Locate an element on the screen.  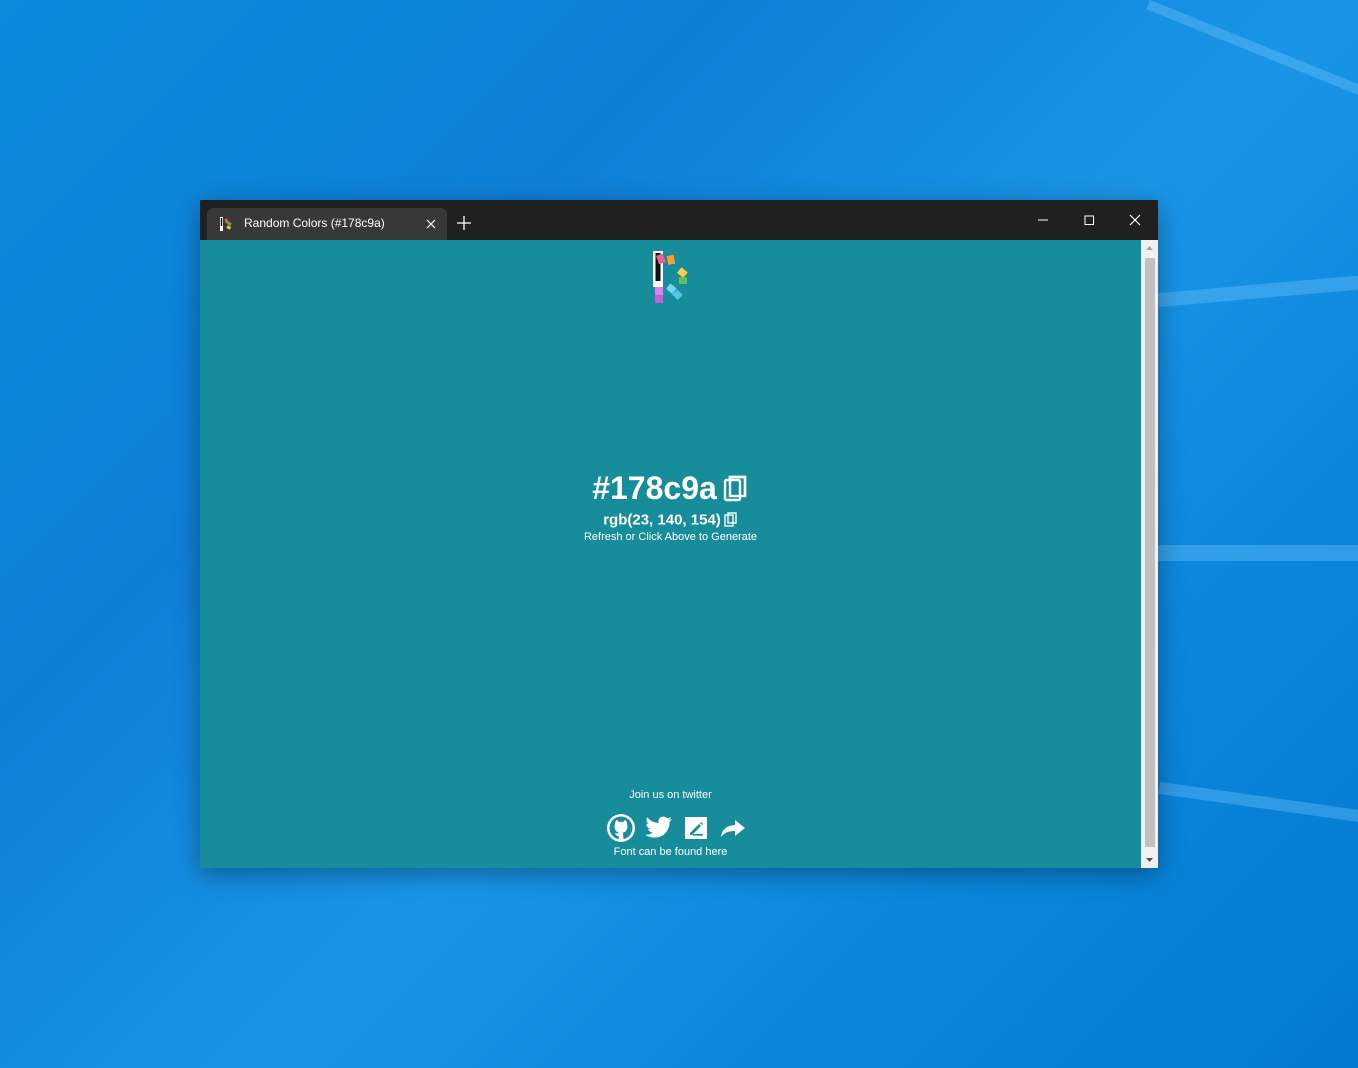
twitter-icon is located at coordinates (658, 828).